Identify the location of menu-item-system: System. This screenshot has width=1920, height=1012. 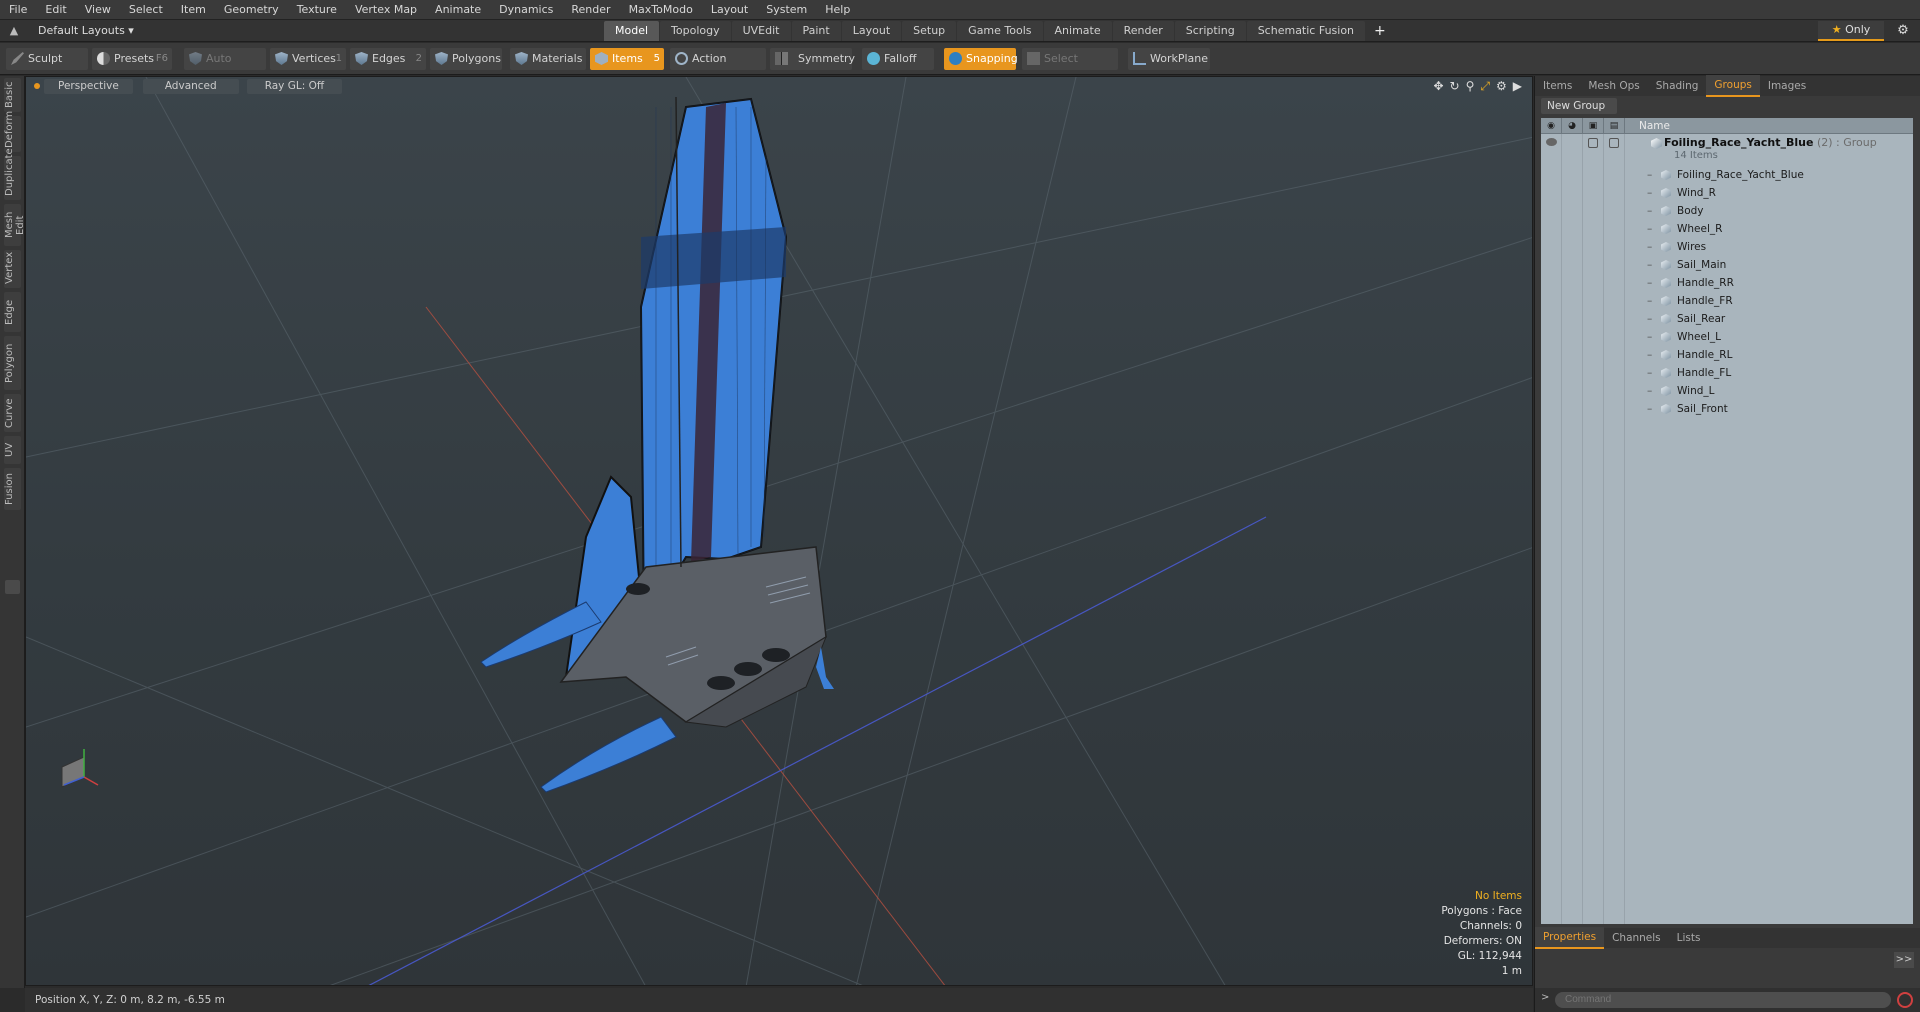
(786, 10).